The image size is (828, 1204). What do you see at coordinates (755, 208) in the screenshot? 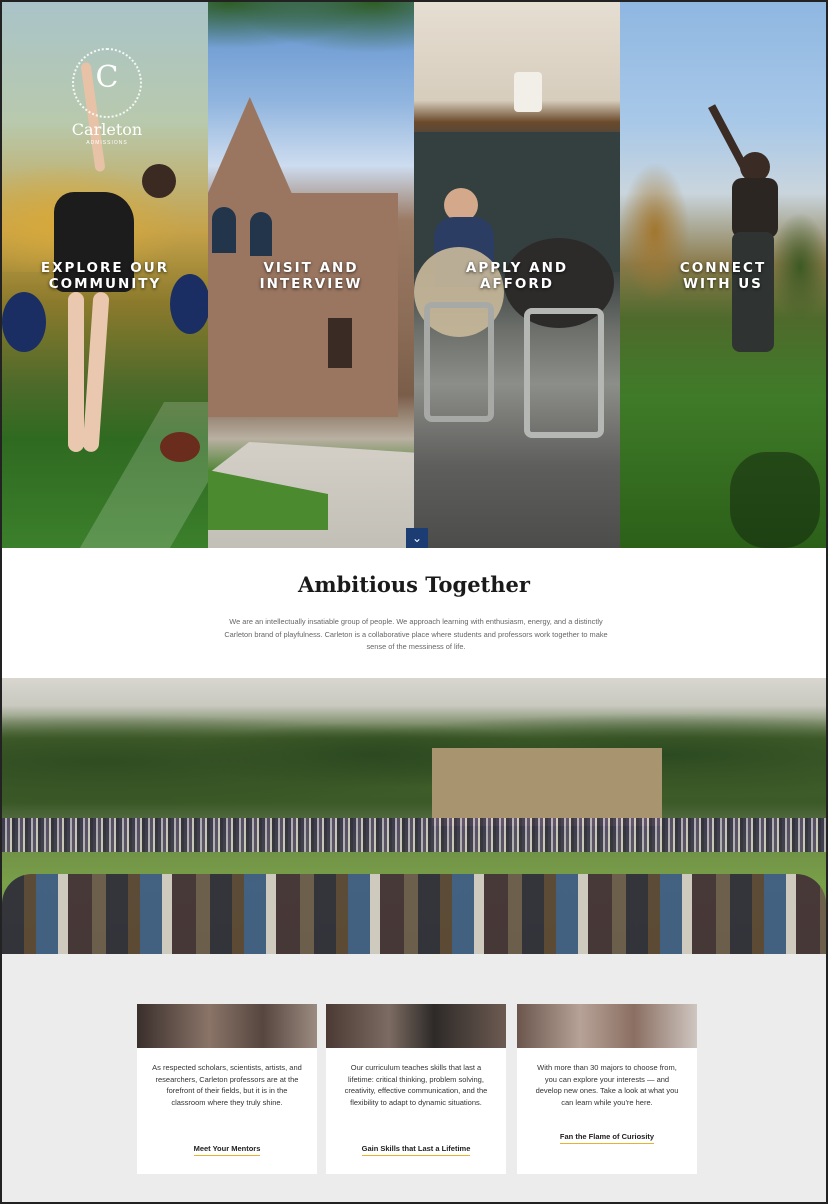
I see `jumper-body` at bounding box center [755, 208].